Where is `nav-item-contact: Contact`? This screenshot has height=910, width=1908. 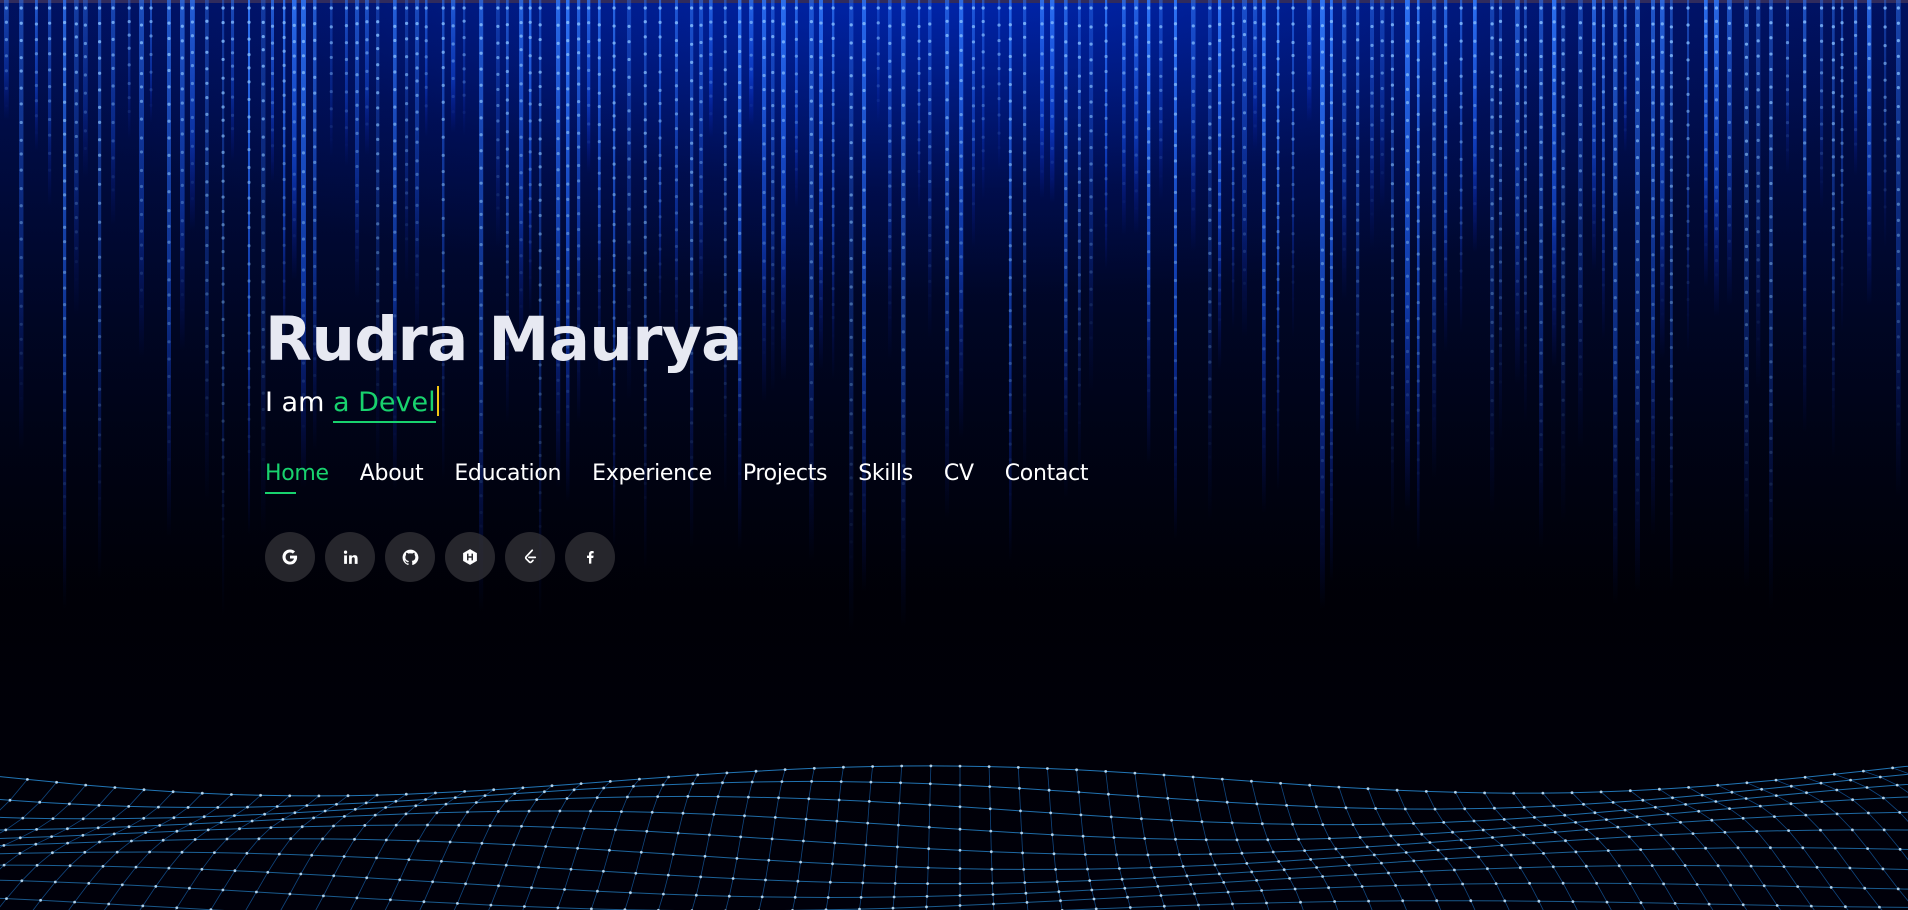
nav-item-contact: Contact is located at coordinates (1047, 477).